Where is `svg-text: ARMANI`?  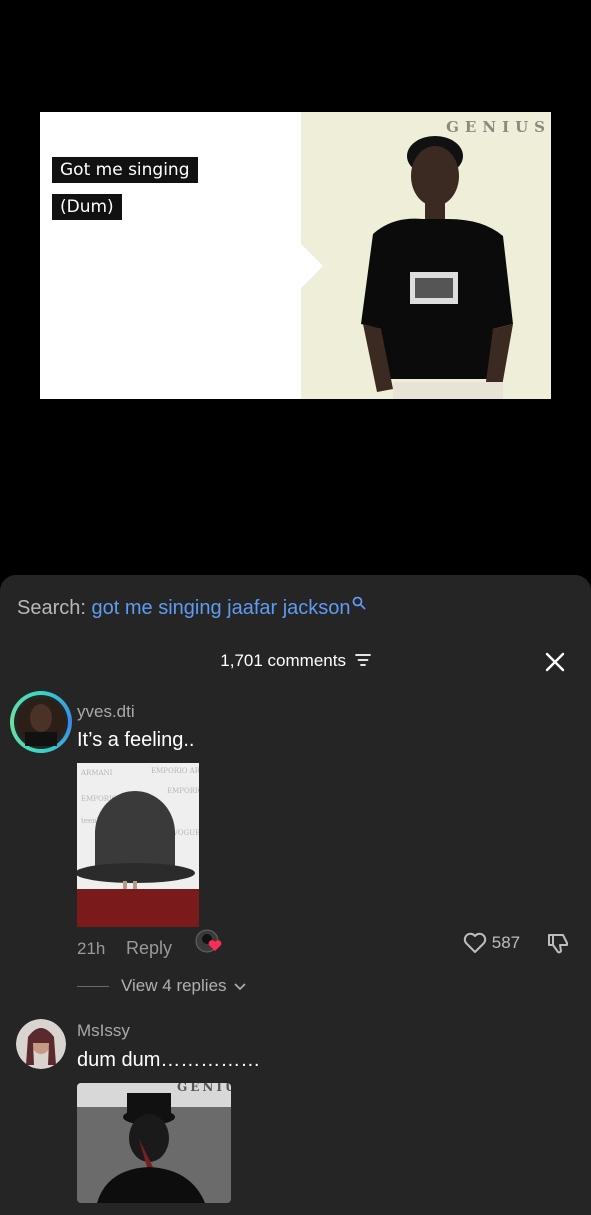 svg-text: ARMANI is located at coordinates (96, 773).